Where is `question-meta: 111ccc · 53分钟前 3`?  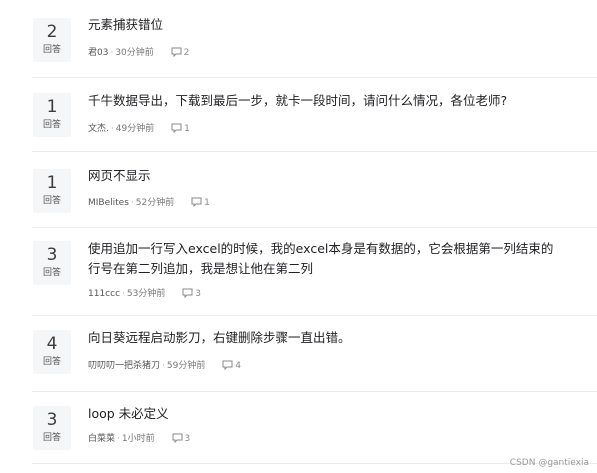 question-meta: 111ccc · 53分钟前 3 is located at coordinates (144, 294).